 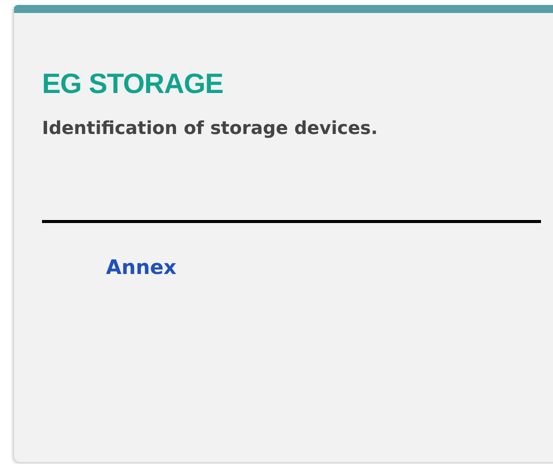 I want to click on card-title: EG STORAGE, so click(x=133, y=84).